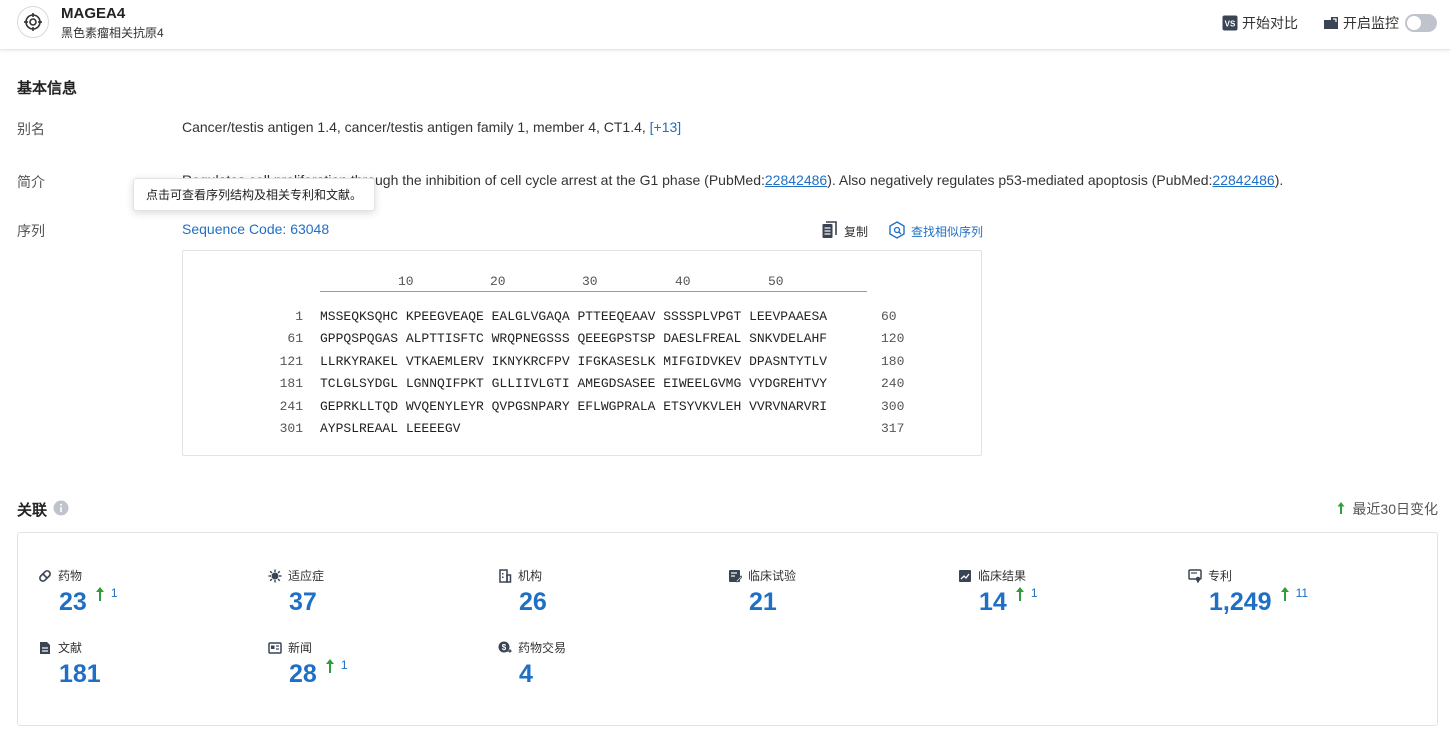  What do you see at coordinates (530, 576) in the screenshot?
I see `stat-label: 机构` at bounding box center [530, 576].